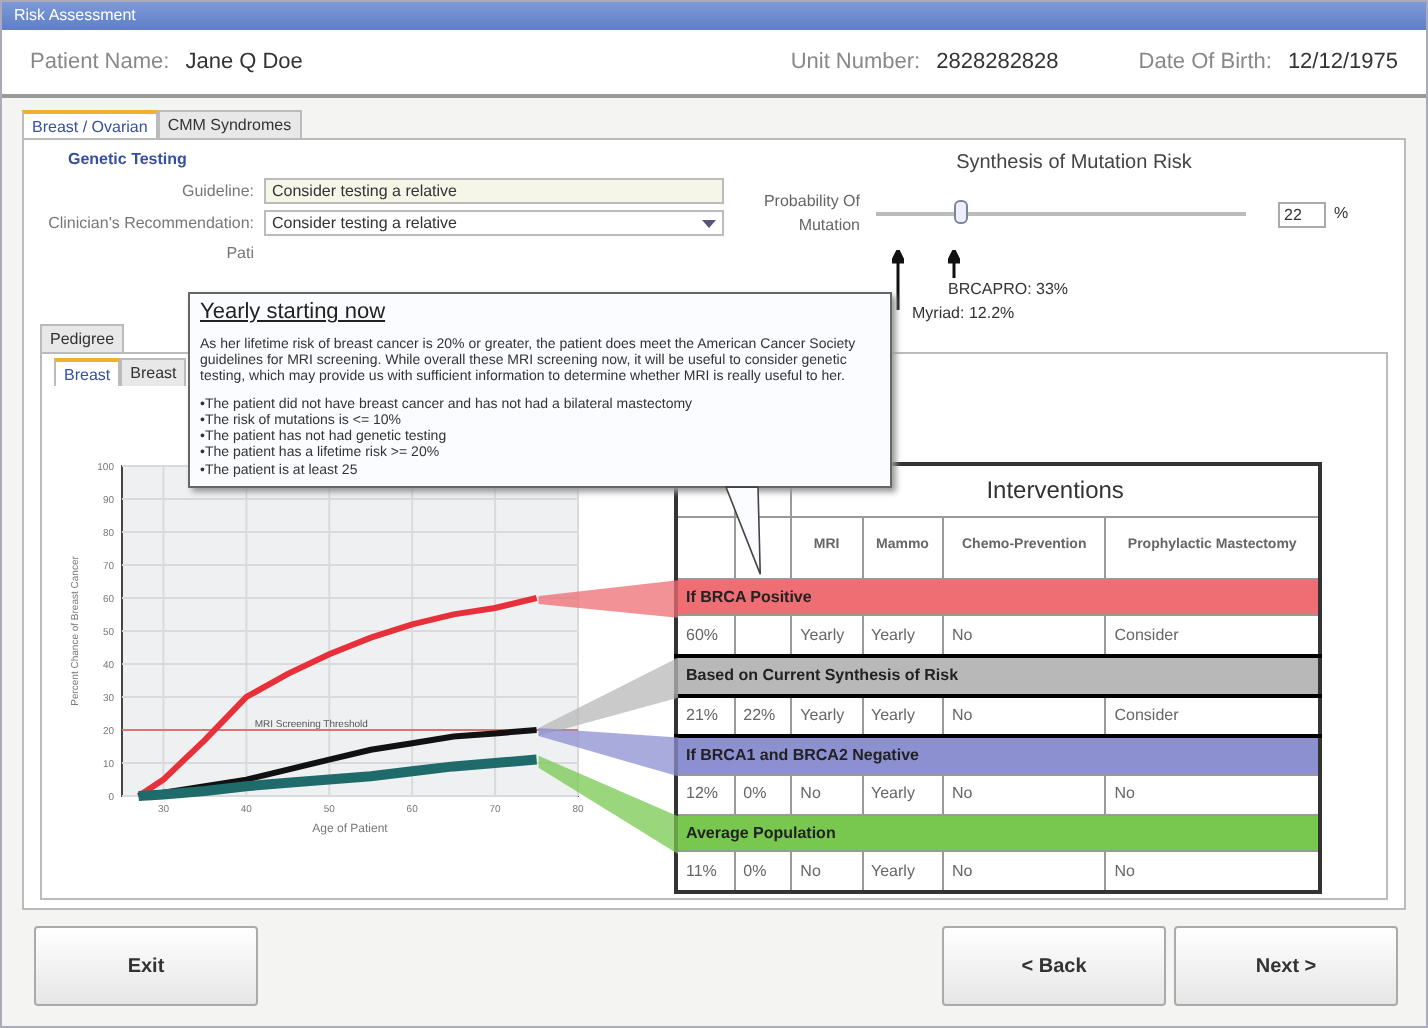 The height and width of the screenshot is (1028, 1428). I want to click on tooltip-title: Yearly starting now, so click(294, 313).